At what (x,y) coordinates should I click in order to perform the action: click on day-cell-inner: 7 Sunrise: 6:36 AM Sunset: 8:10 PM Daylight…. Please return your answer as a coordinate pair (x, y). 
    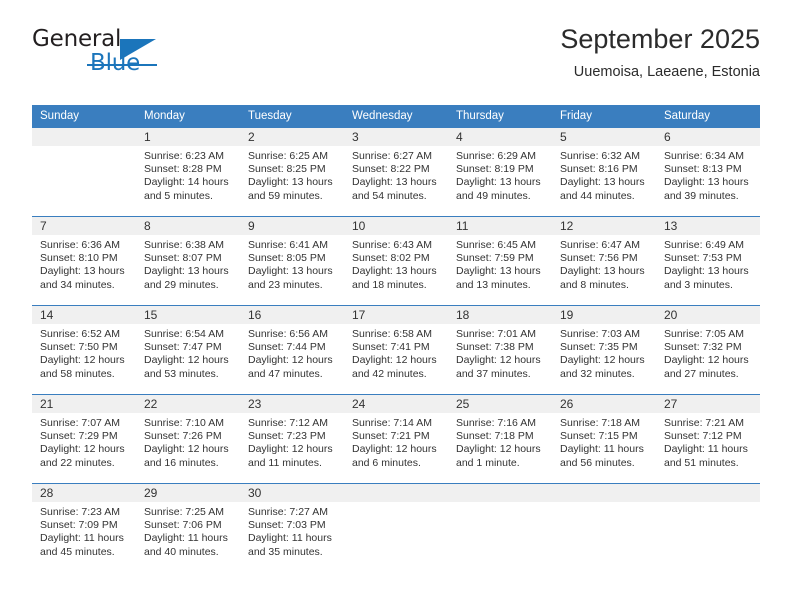
    Looking at the image, I should click on (84, 261).